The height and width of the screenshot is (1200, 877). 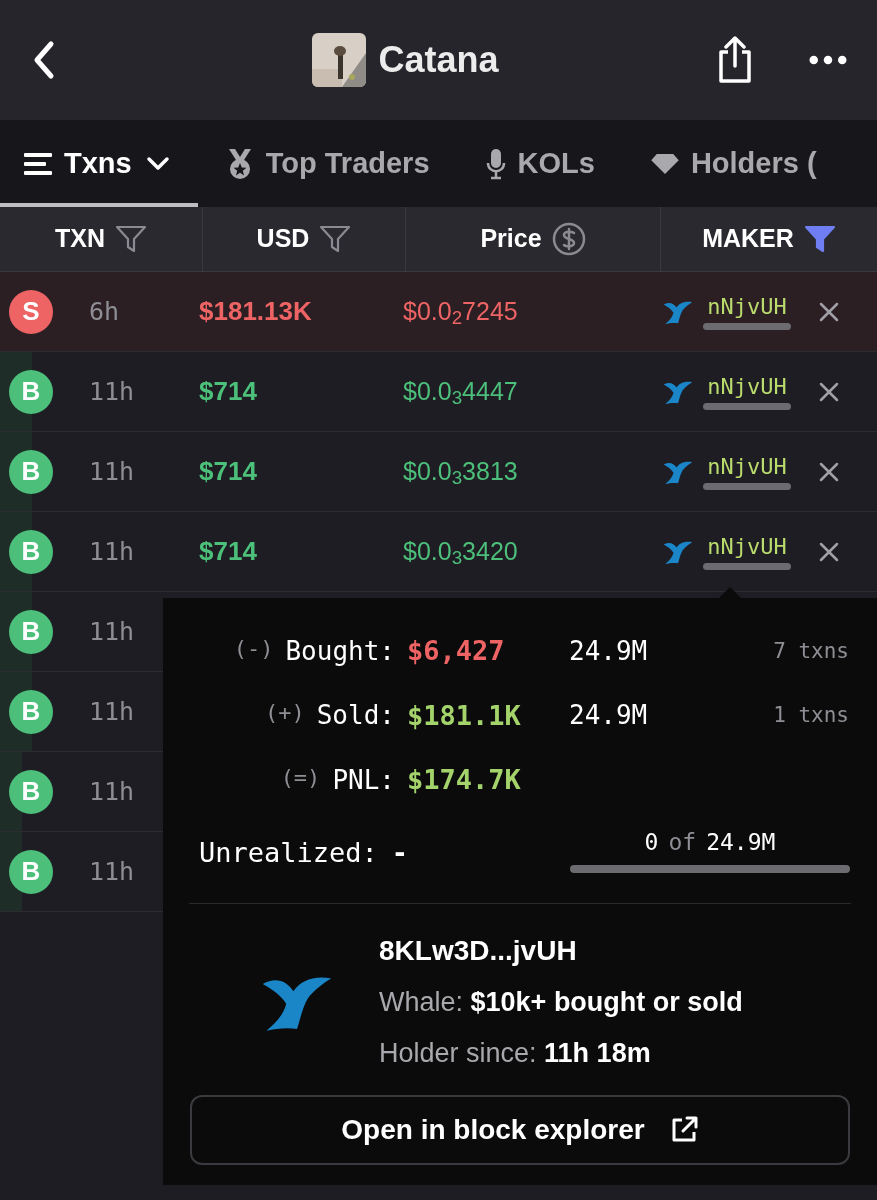 What do you see at coordinates (828, 60) in the screenshot?
I see `more-icon` at bounding box center [828, 60].